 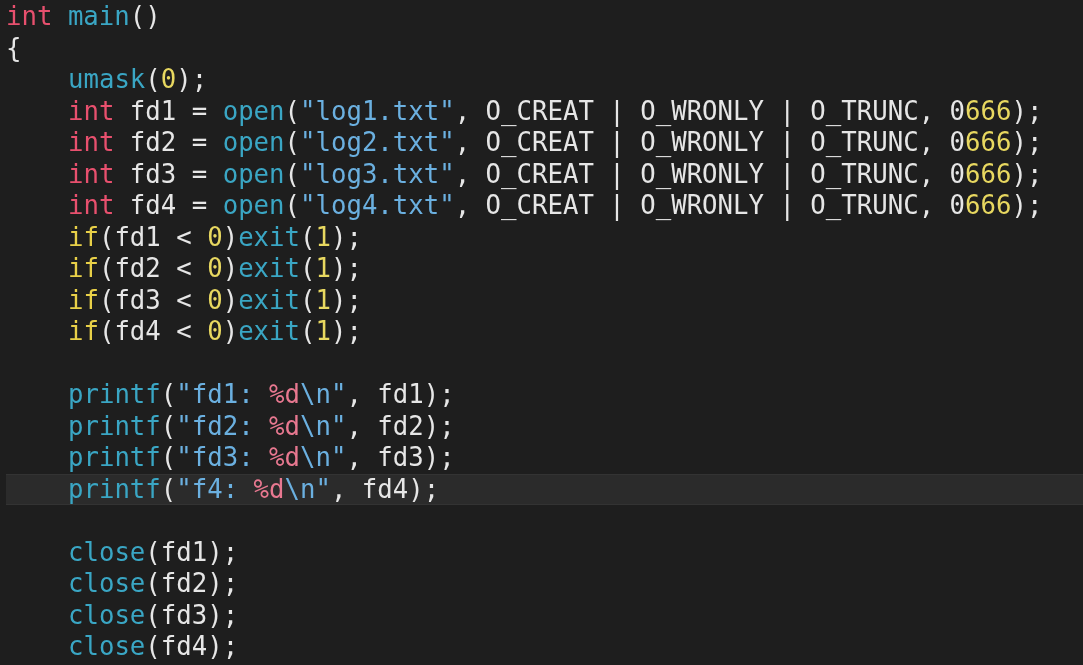 What do you see at coordinates (215, 236) in the screenshot?
I see `code-line: if(fd1 < 0)exit(1);` at bounding box center [215, 236].